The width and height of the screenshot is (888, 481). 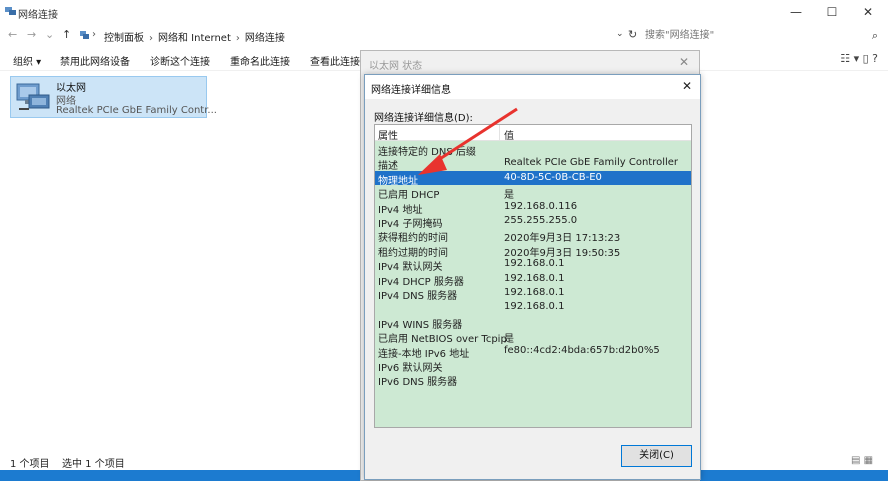 I want to click on breadcrumb-root-chevron: ›, so click(x=94, y=34).